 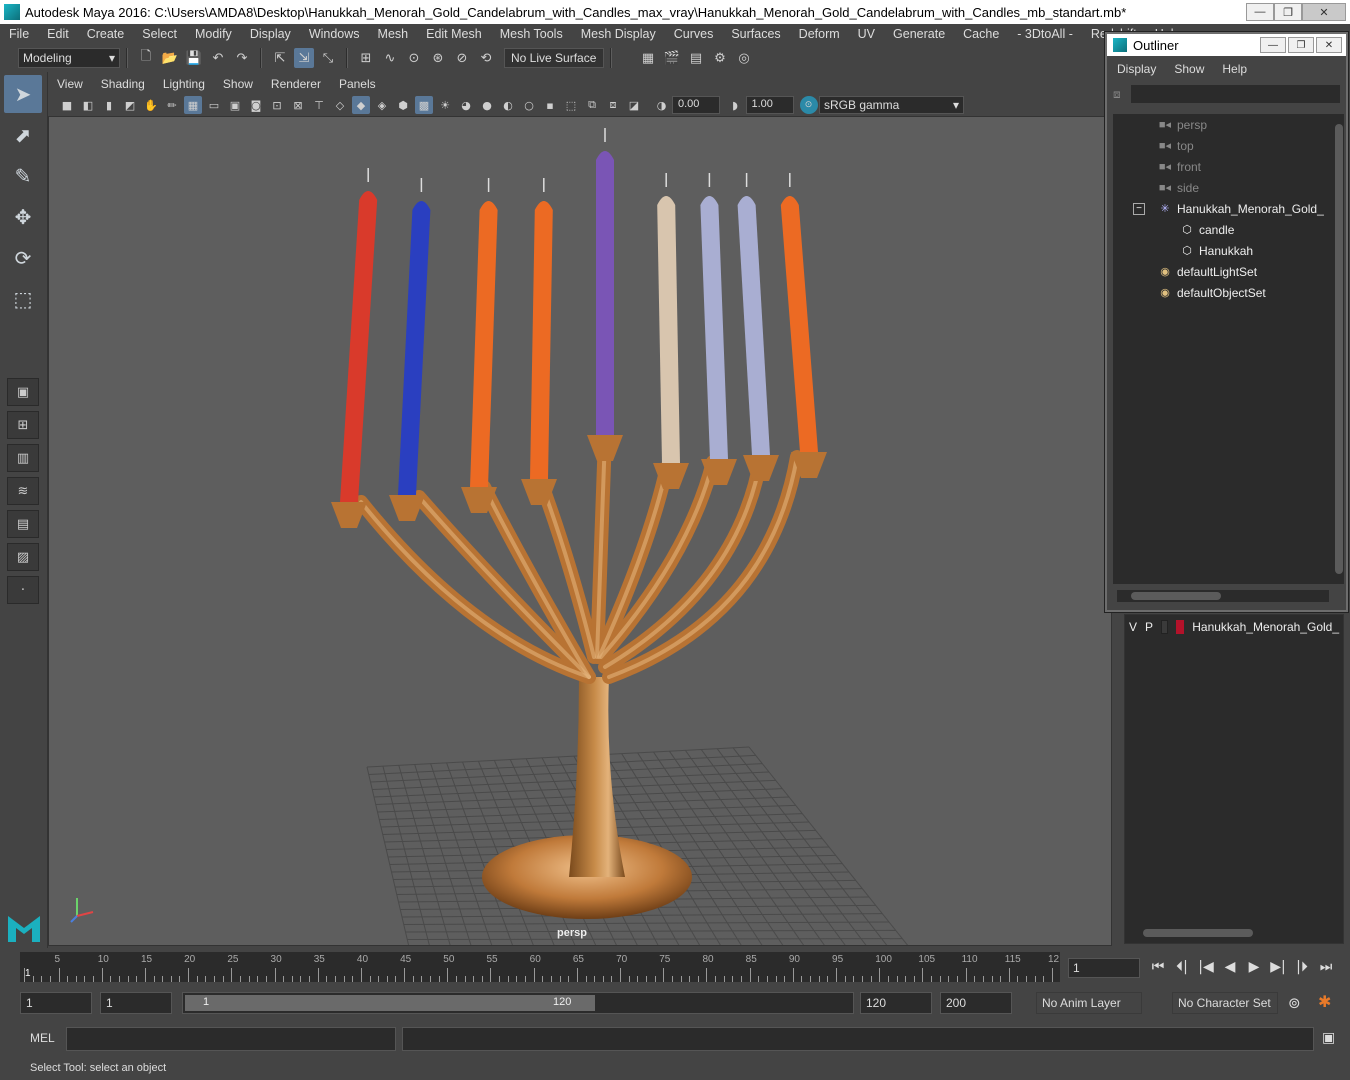 I want to click on menu-file: File, so click(x=19, y=34).